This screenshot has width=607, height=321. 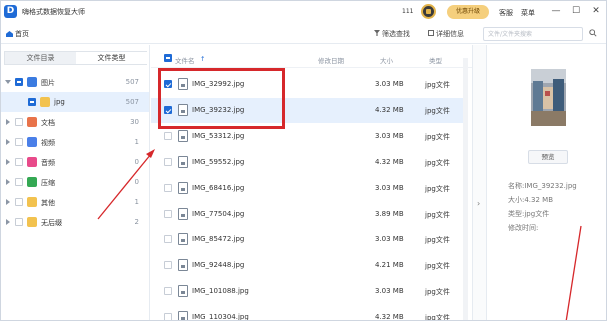 I want to click on close-button: ✕, so click(x=596, y=11).